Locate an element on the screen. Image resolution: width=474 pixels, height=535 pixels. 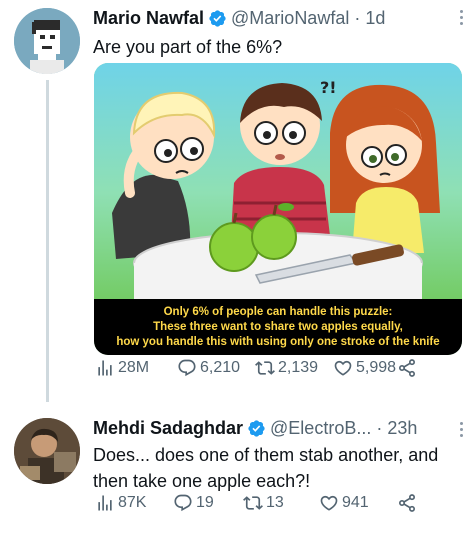
tweet-header: Mario Nawfal @MarioNawfal · 1d is located at coordinates (239, 18).